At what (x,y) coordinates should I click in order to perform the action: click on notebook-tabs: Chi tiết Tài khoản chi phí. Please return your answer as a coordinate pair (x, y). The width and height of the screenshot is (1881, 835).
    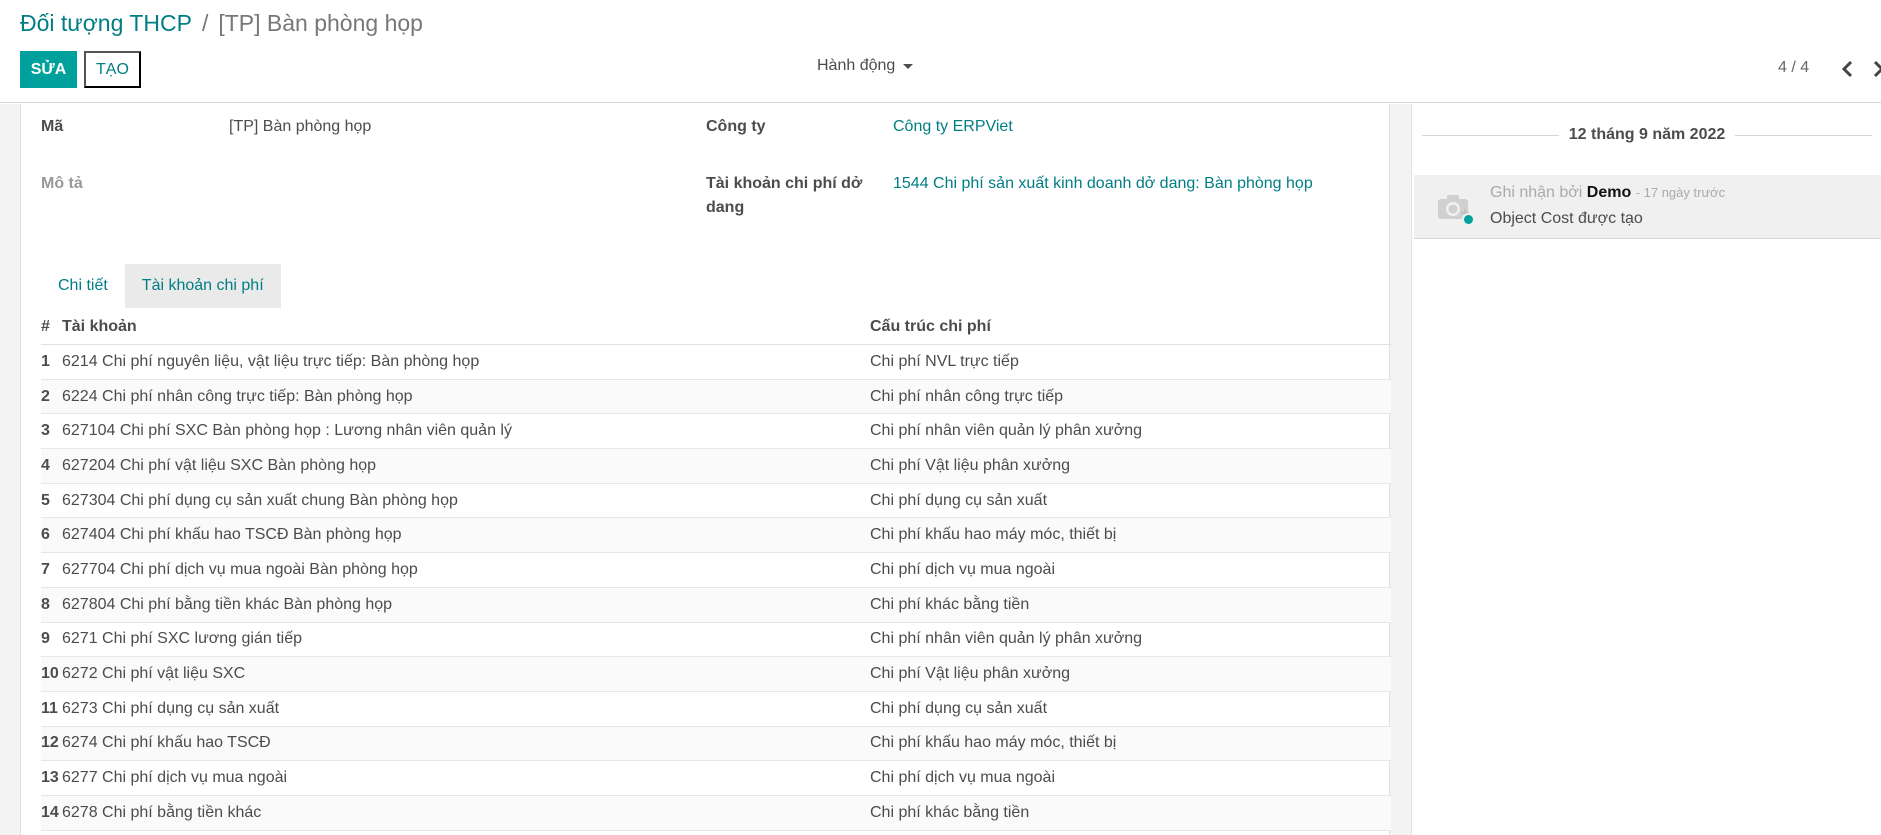
    Looking at the image, I should click on (161, 286).